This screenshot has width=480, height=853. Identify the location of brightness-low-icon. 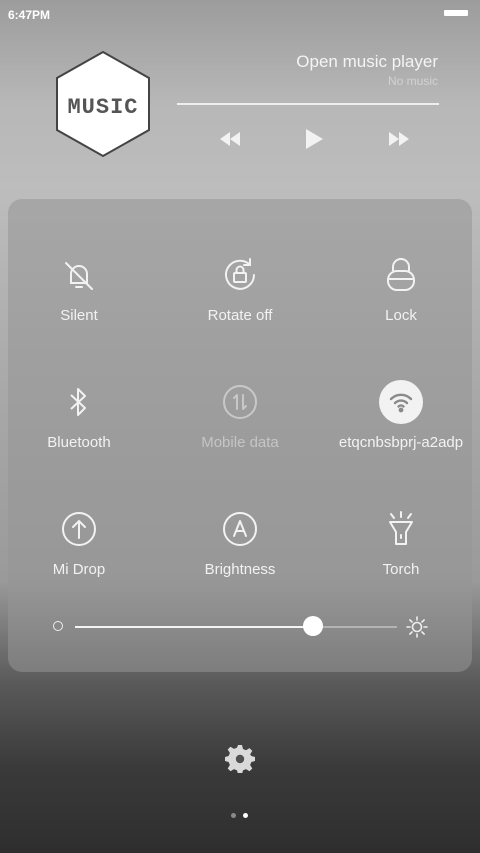
(58, 626).